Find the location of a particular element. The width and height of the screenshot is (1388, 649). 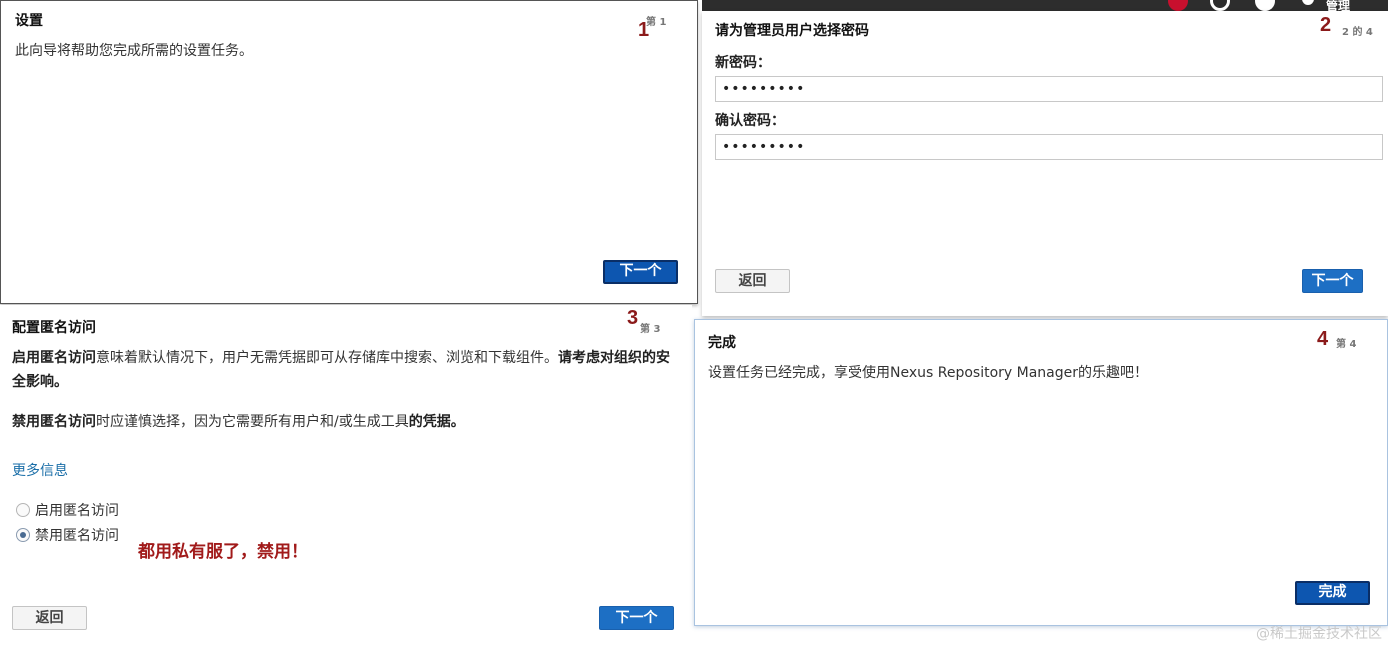

user-icon is located at coordinates (1308, 2).